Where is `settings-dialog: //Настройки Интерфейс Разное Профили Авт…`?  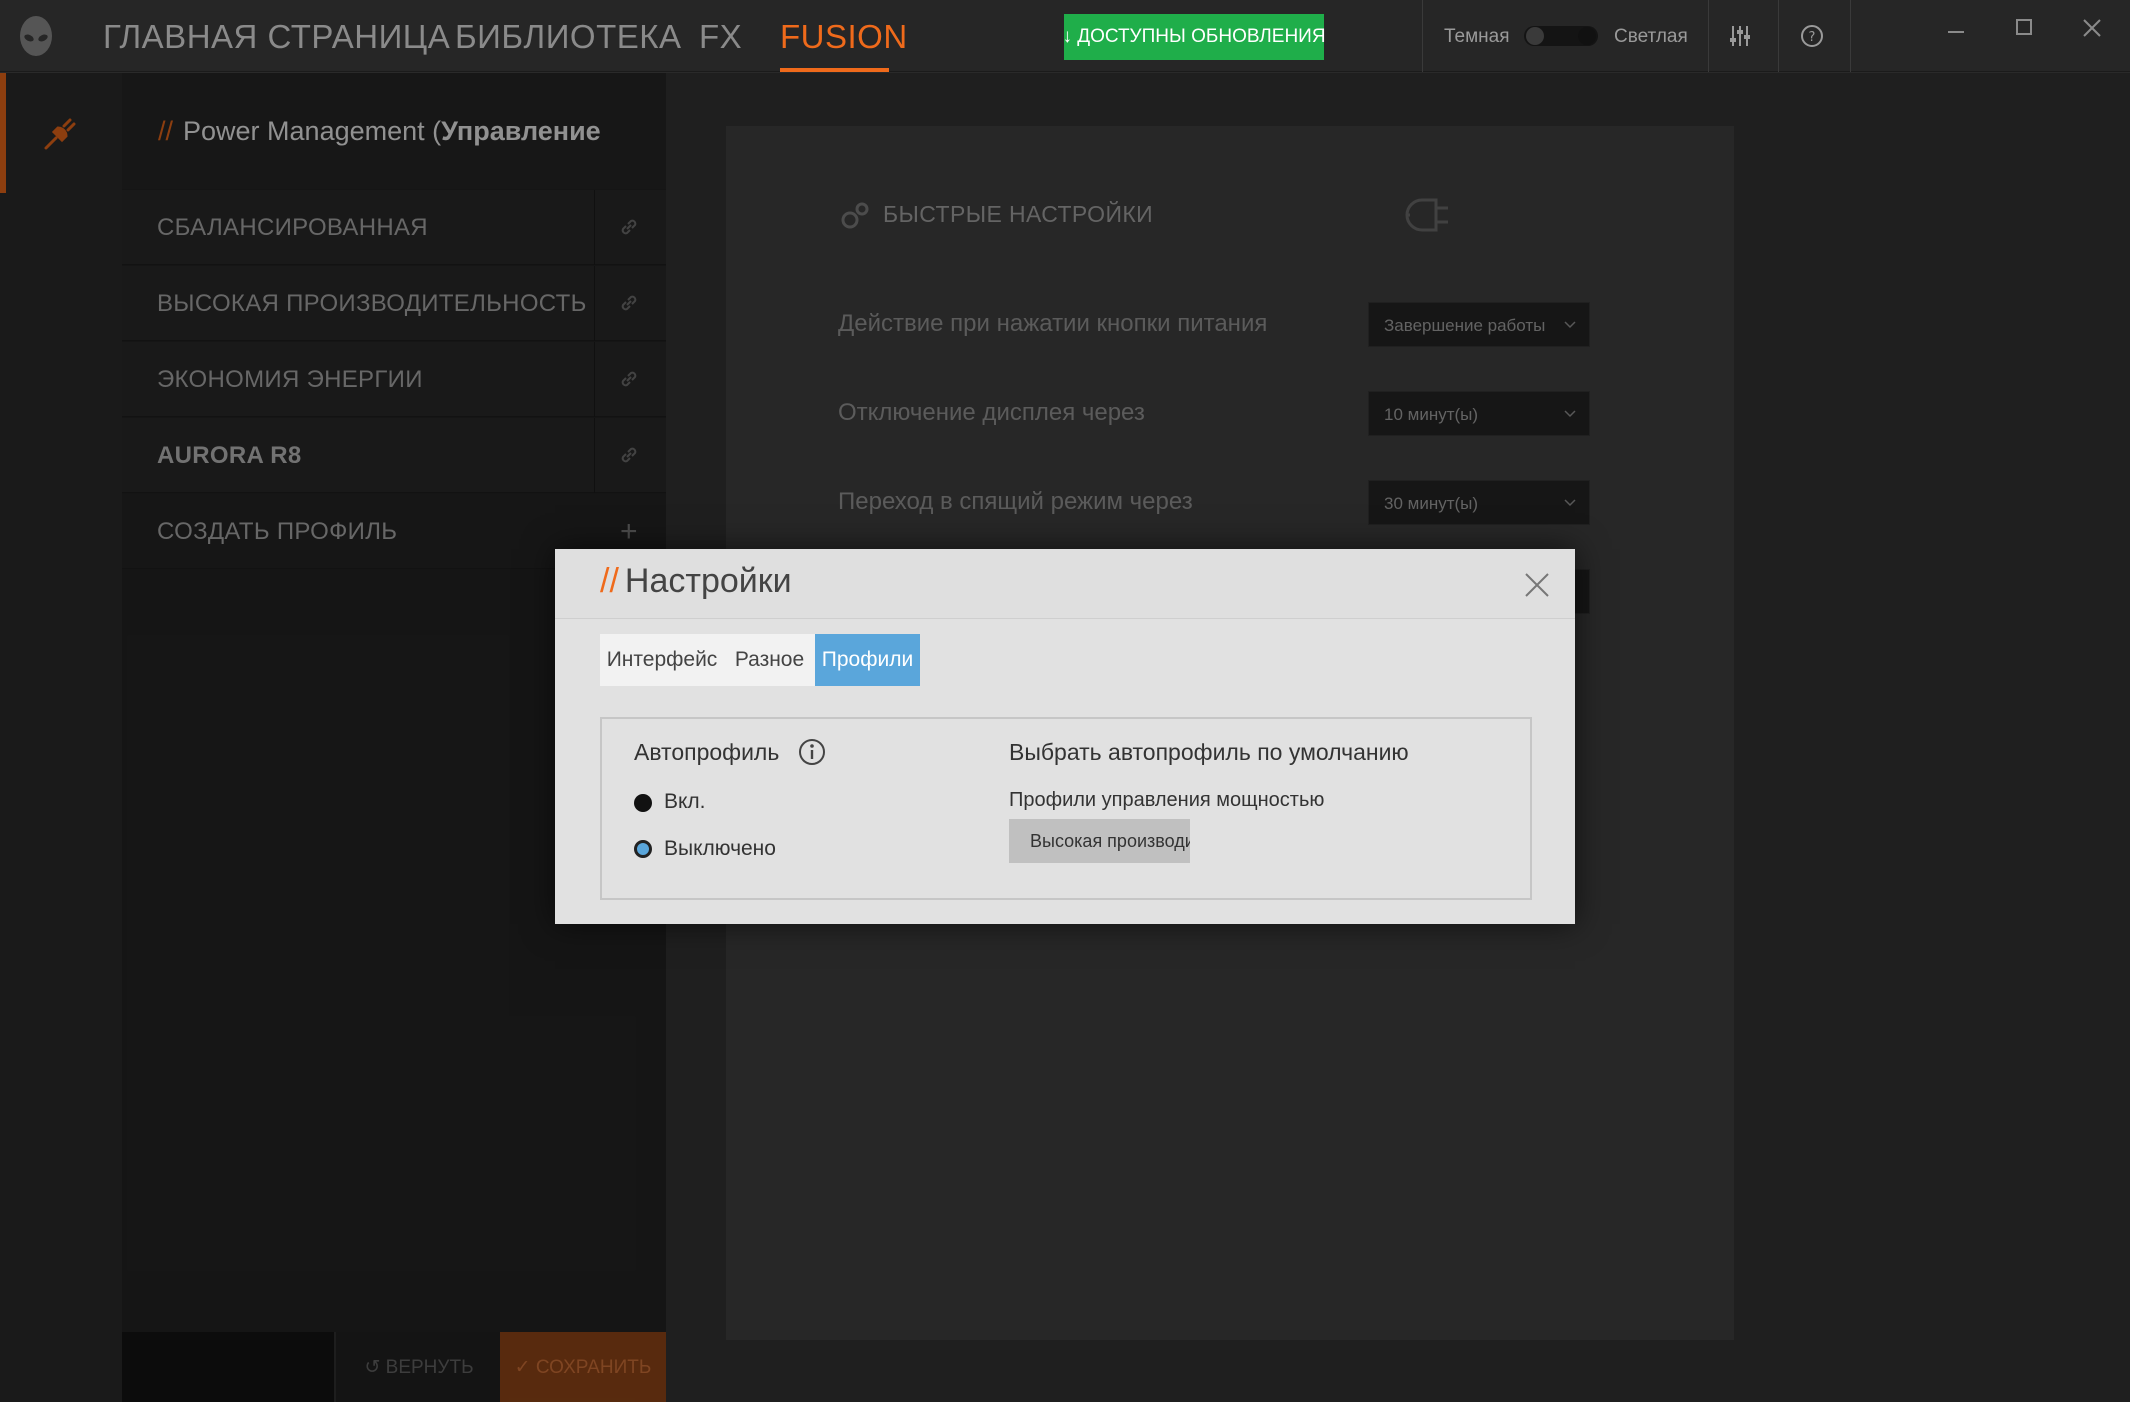 settings-dialog: //Настройки Интерфейс Разное Профили Авт… is located at coordinates (1065, 736).